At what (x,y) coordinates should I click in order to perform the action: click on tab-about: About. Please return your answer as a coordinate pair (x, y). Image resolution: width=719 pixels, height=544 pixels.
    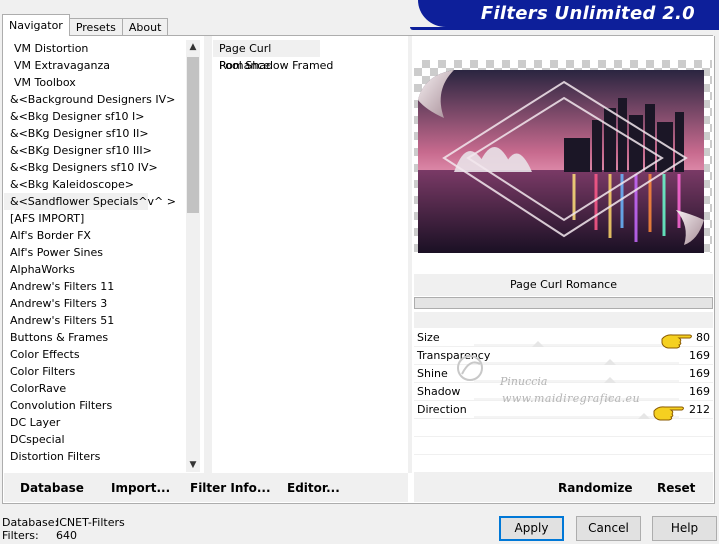
    Looking at the image, I should click on (145, 27).